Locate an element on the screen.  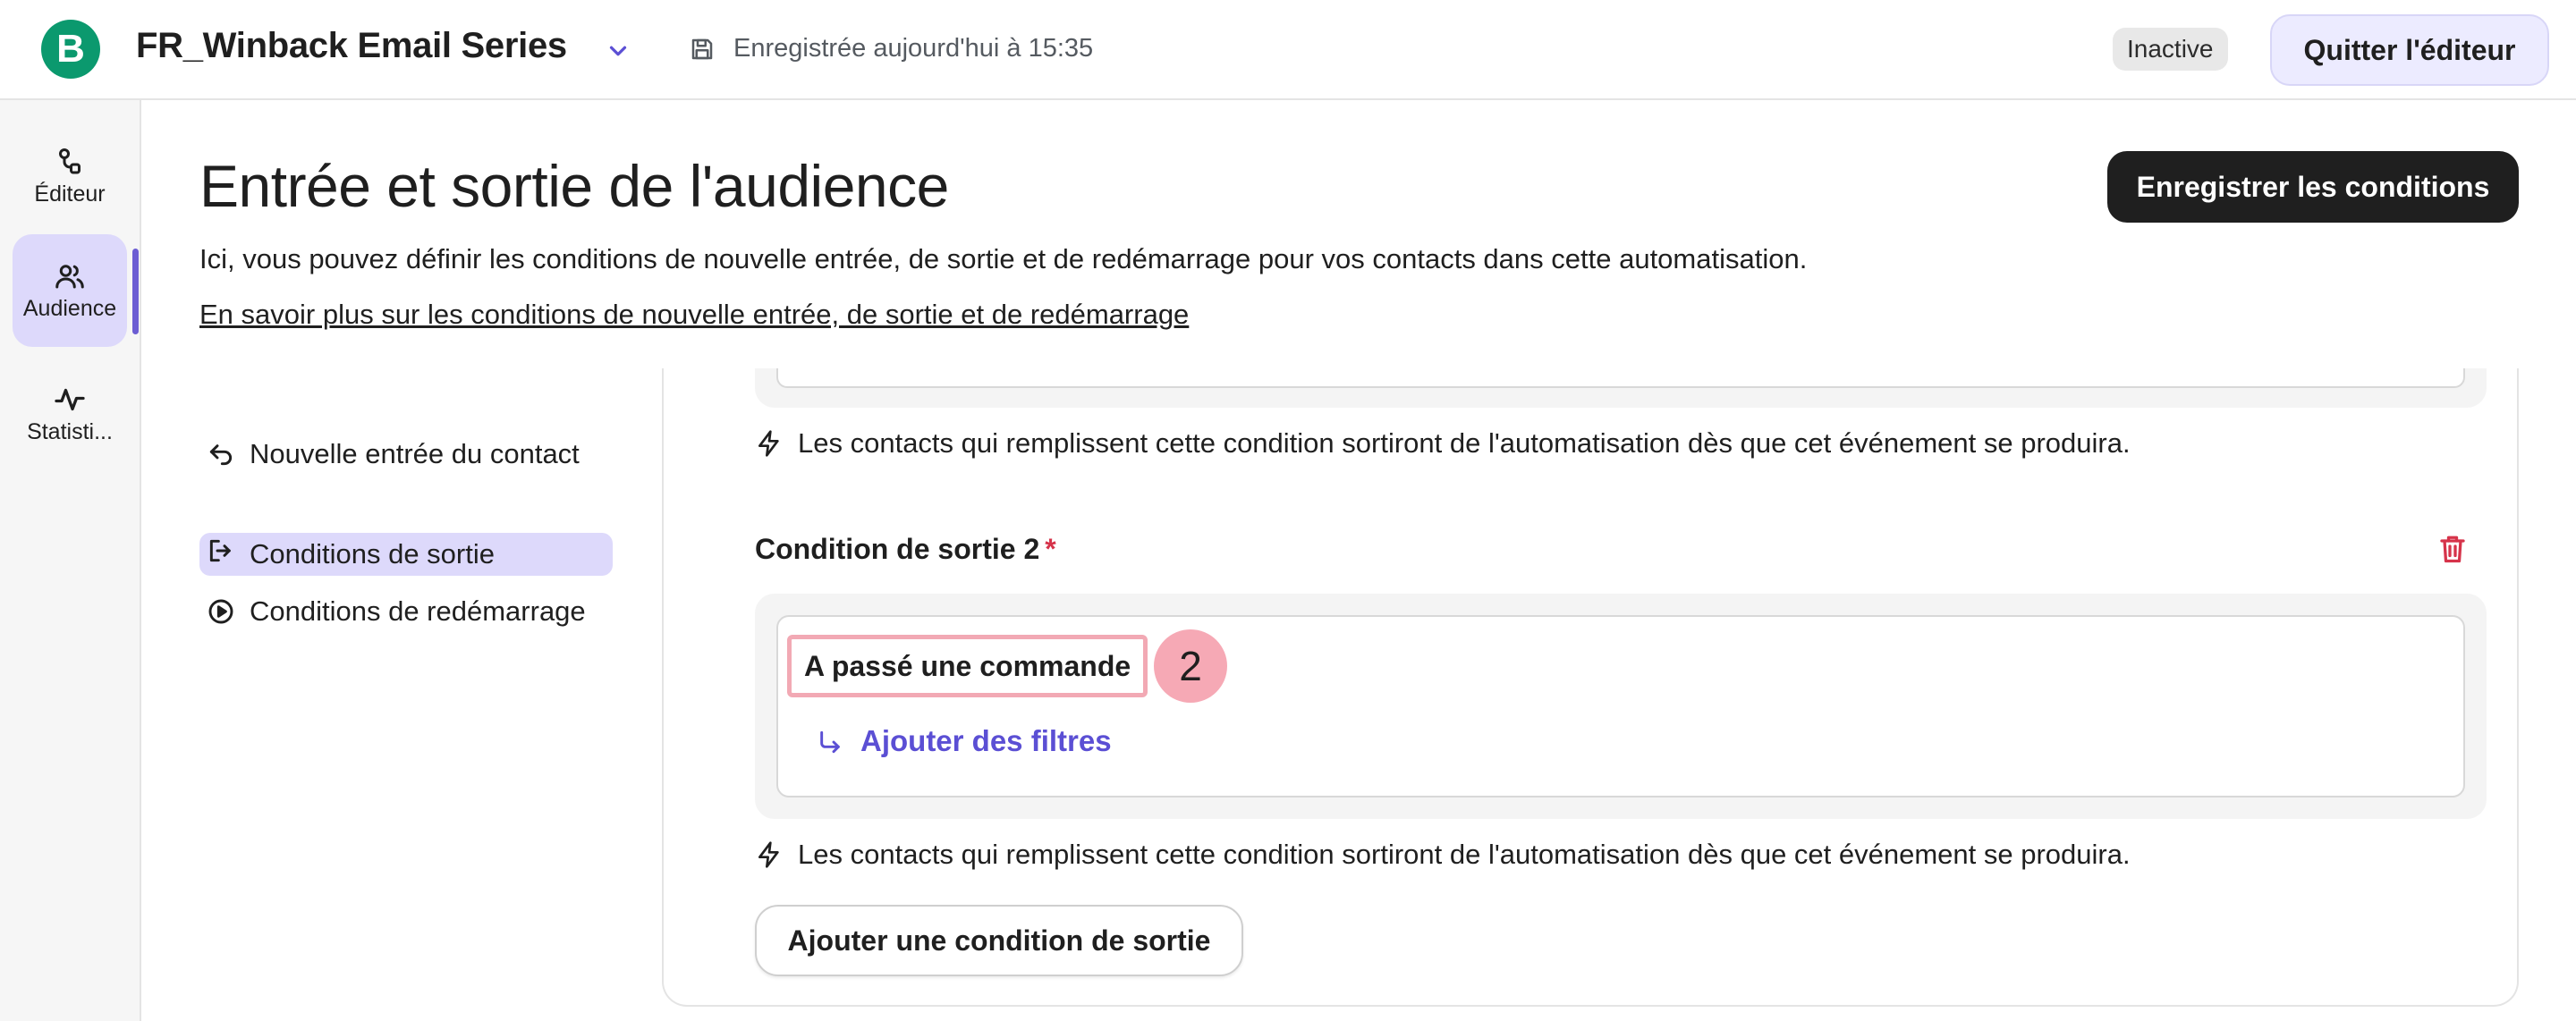
rail-label: Audience is located at coordinates (69, 308).